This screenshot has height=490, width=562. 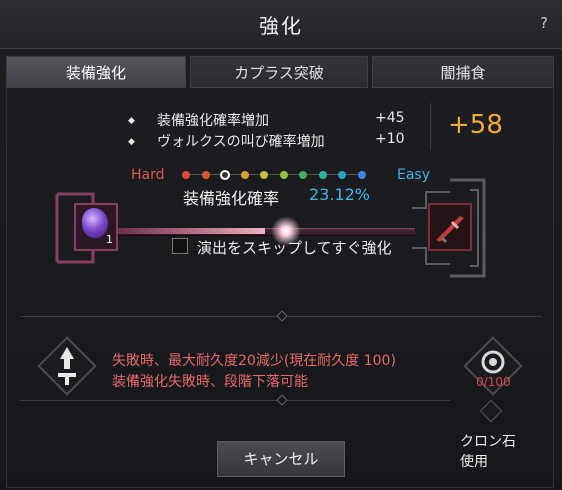 I want to click on title-bar: 強化 ?, so click(x=281, y=24).